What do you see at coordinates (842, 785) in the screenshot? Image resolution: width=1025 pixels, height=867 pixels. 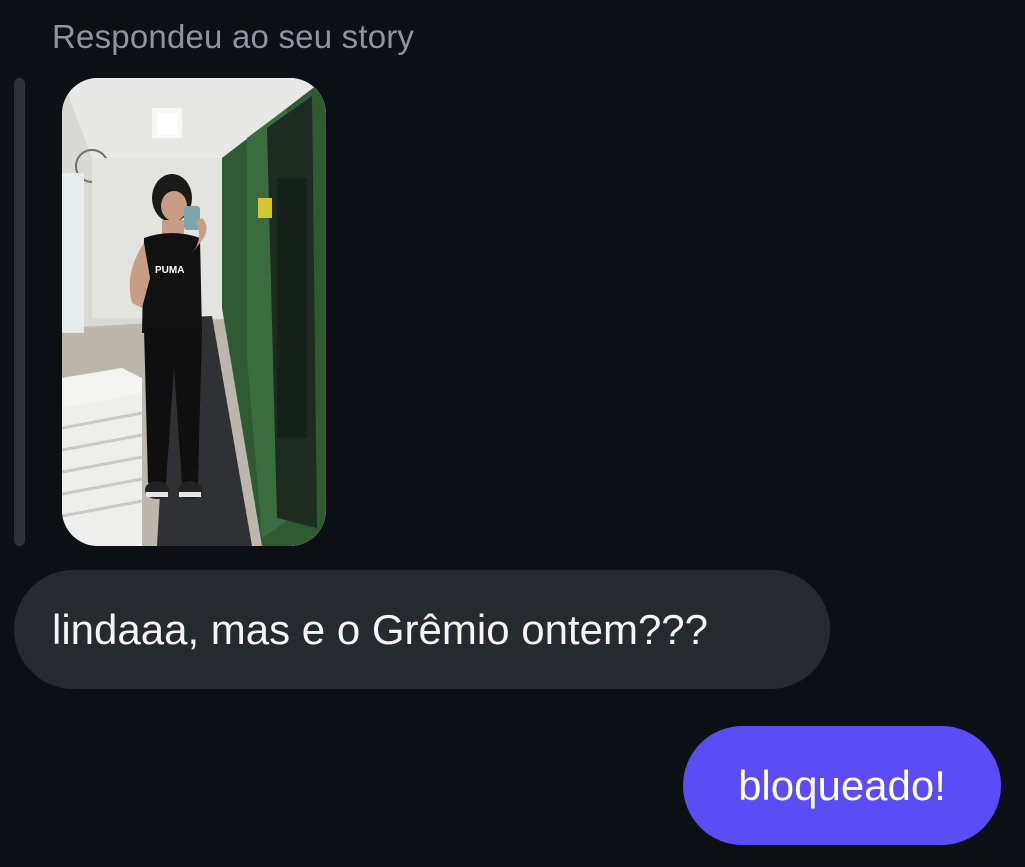 I see `sent-message-bubble: bloqueado!` at bounding box center [842, 785].